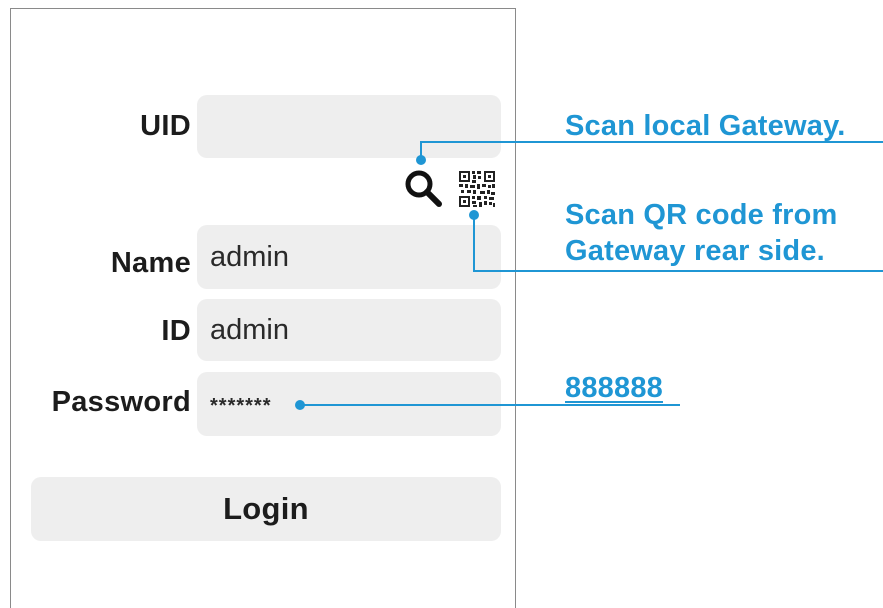 The height and width of the screenshot is (608, 883). Describe the element at coordinates (477, 189) in the screenshot. I see `qr-code-icon` at that location.